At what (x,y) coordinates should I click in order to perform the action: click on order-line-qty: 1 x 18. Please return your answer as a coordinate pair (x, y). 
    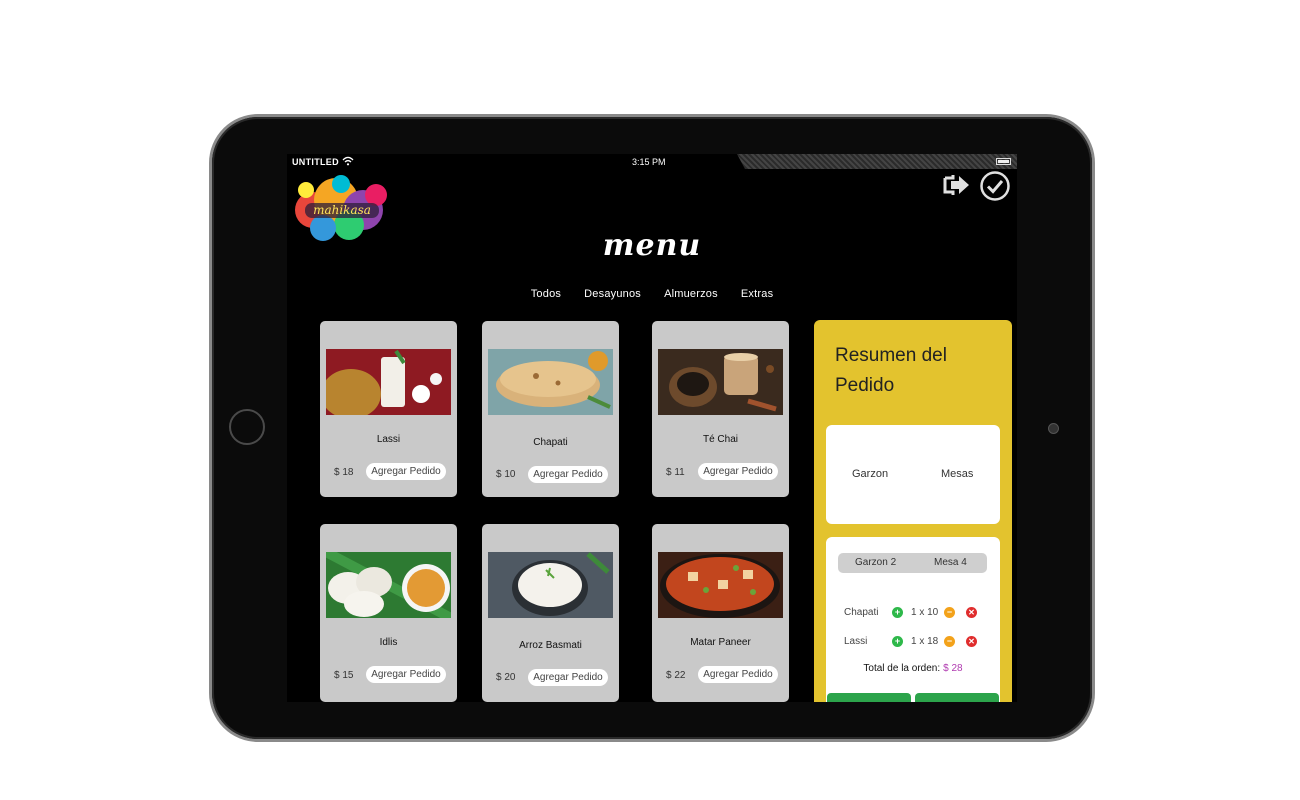
    Looking at the image, I should click on (925, 641).